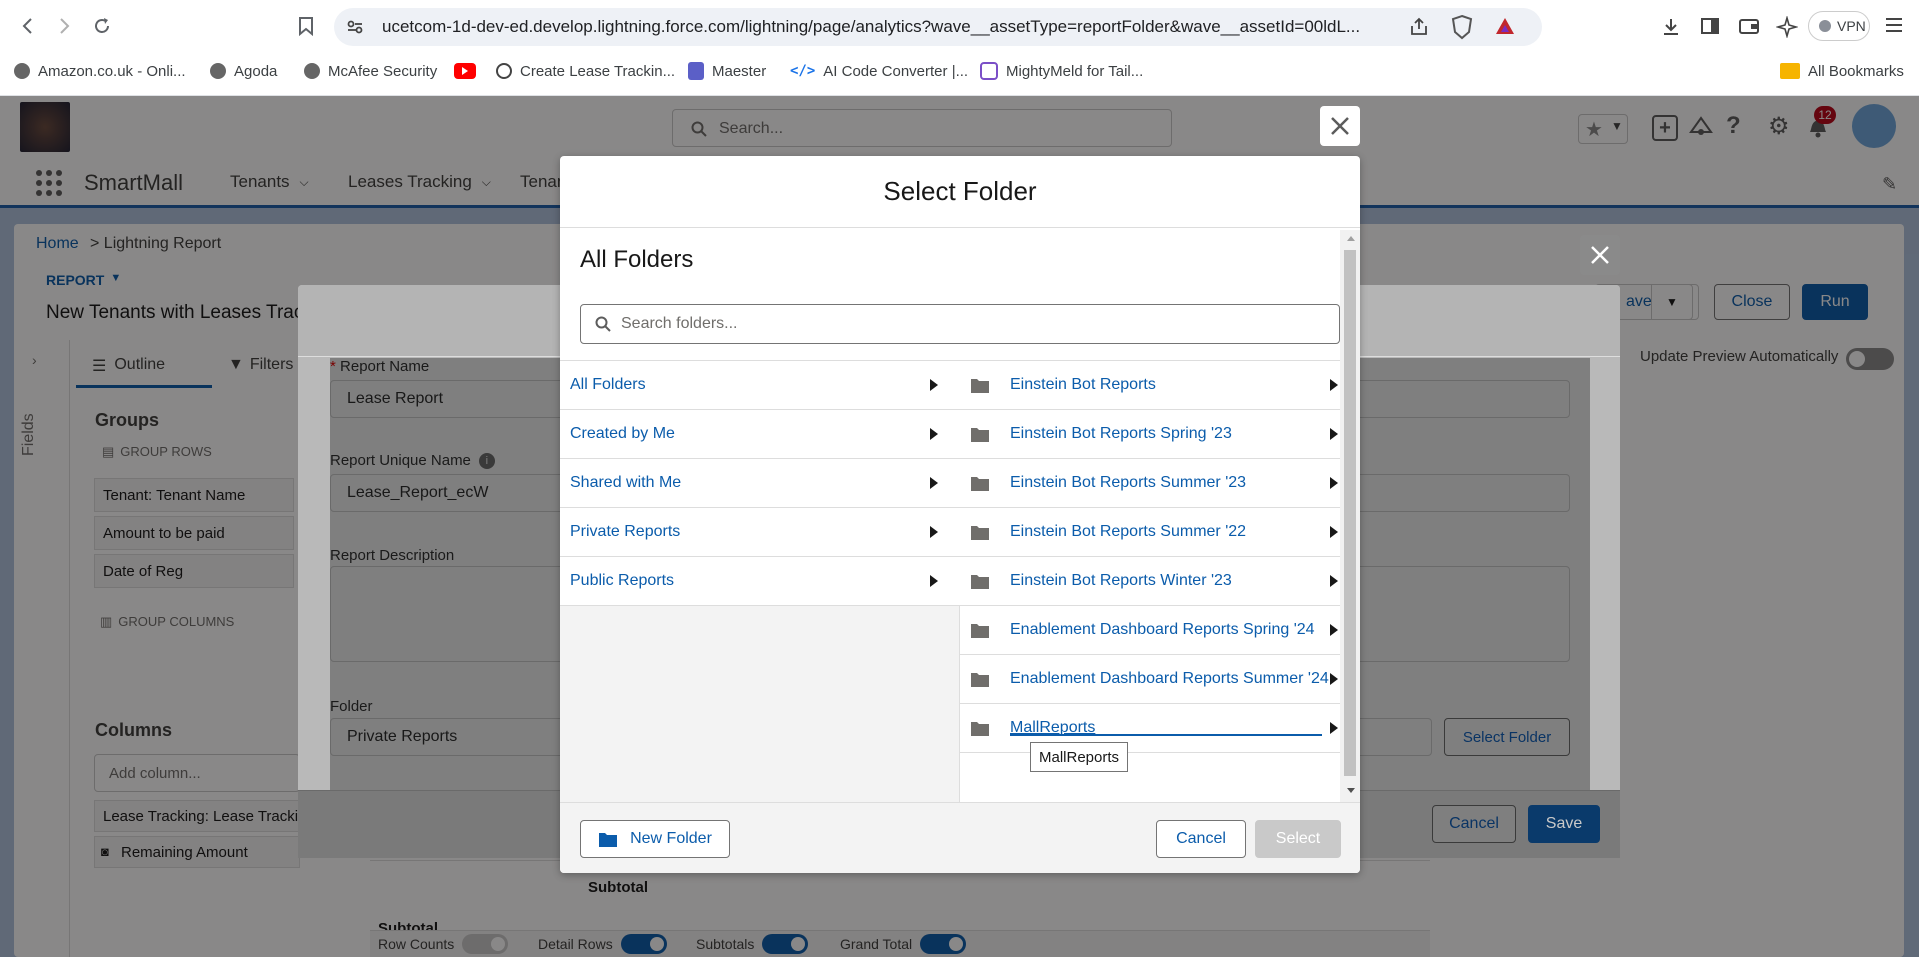  What do you see at coordinates (1340, 126) in the screenshot?
I see `folder-modal-close-button` at bounding box center [1340, 126].